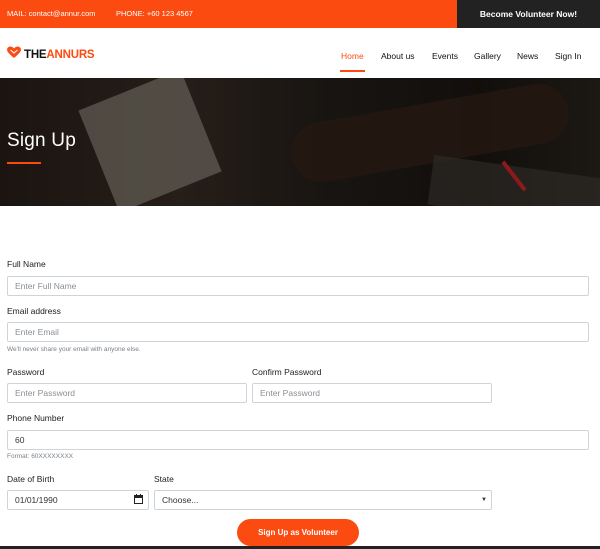 The image size is (600, 549). I want to click on state-label: State, so click(164, 479).